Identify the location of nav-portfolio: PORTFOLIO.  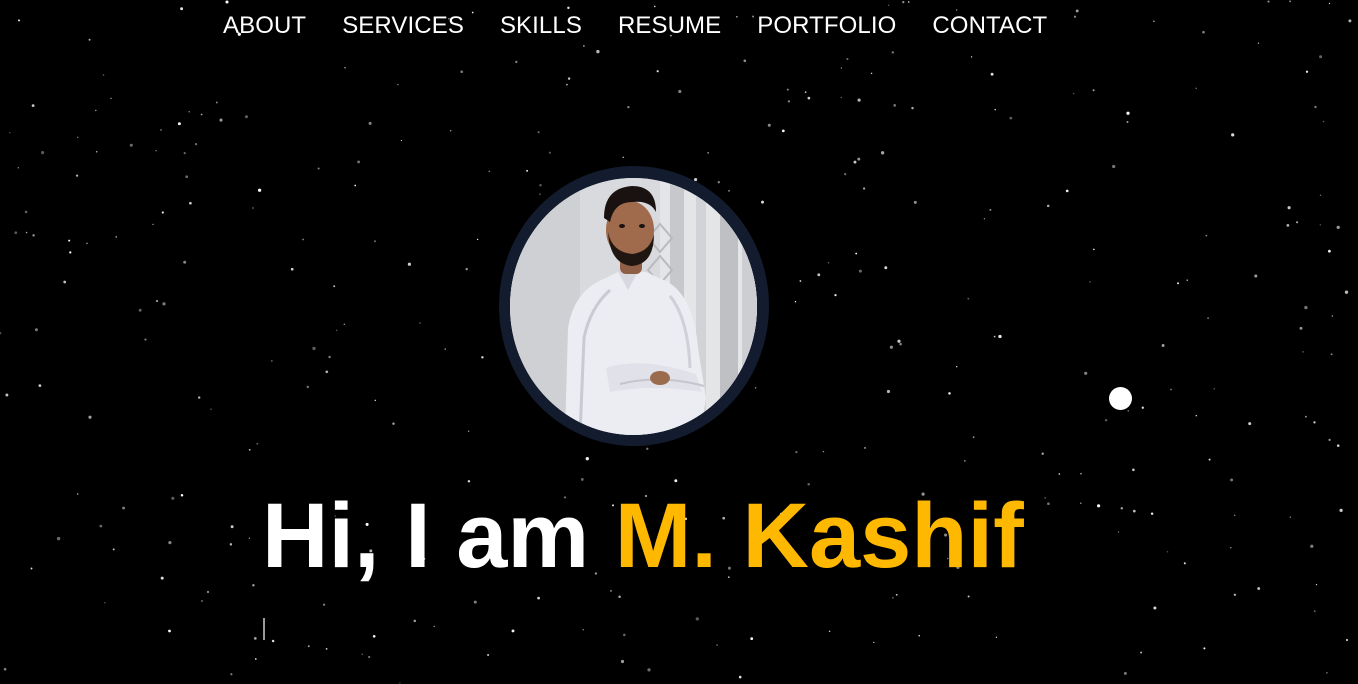
(826, 26).